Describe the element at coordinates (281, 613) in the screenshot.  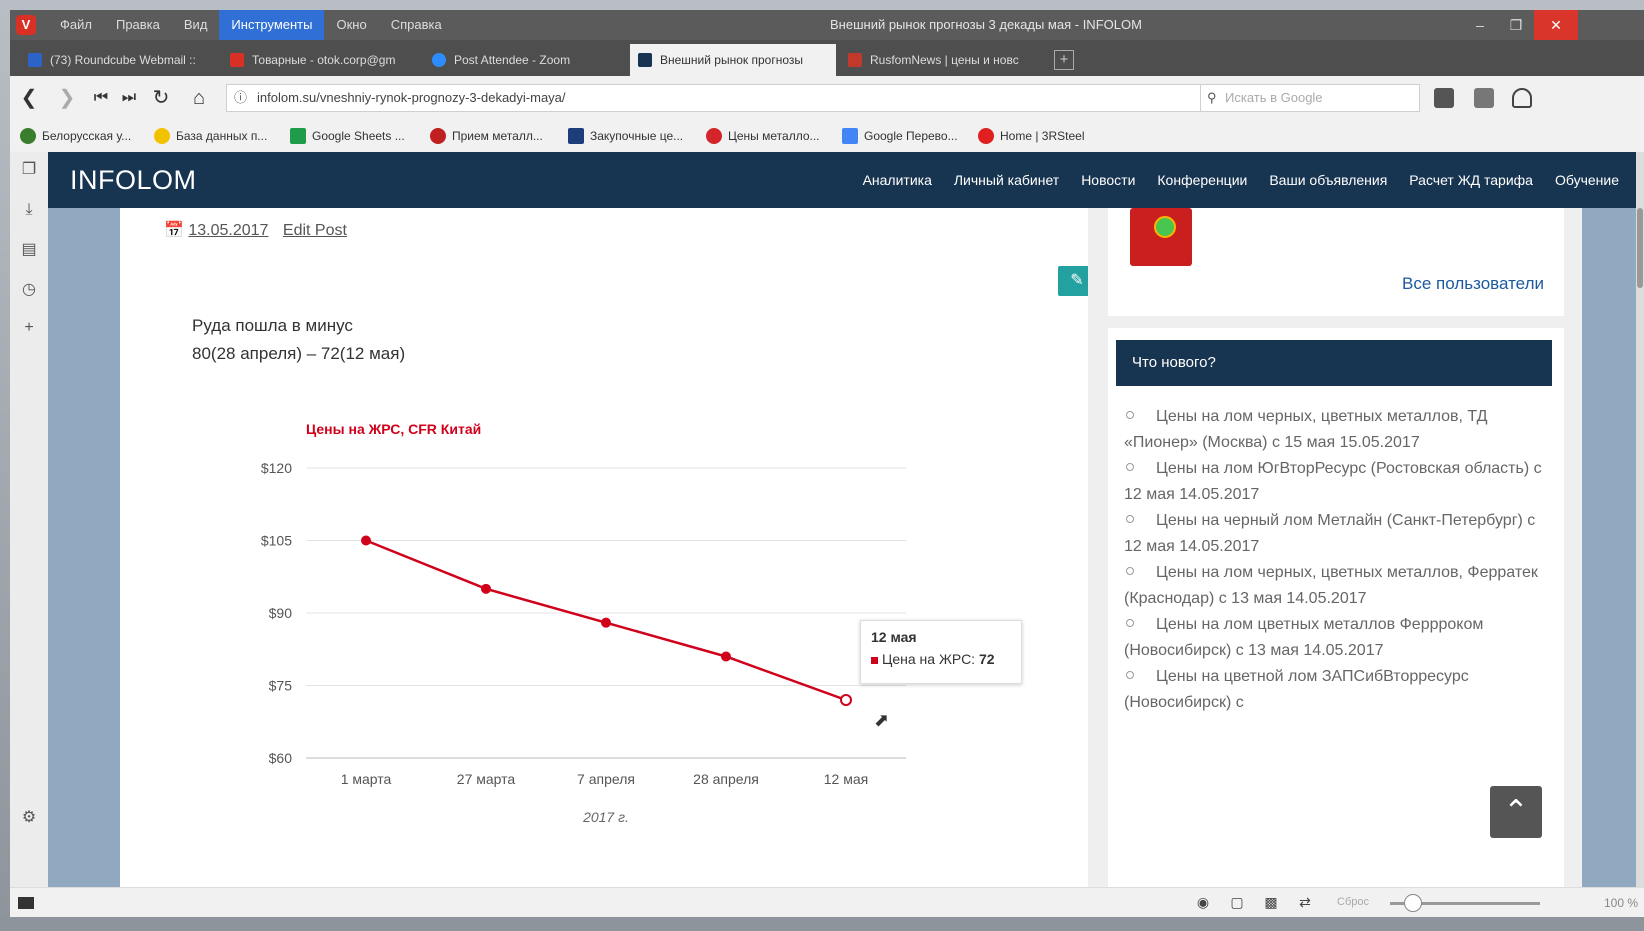
I see `y-tick-label: $90` at that location.